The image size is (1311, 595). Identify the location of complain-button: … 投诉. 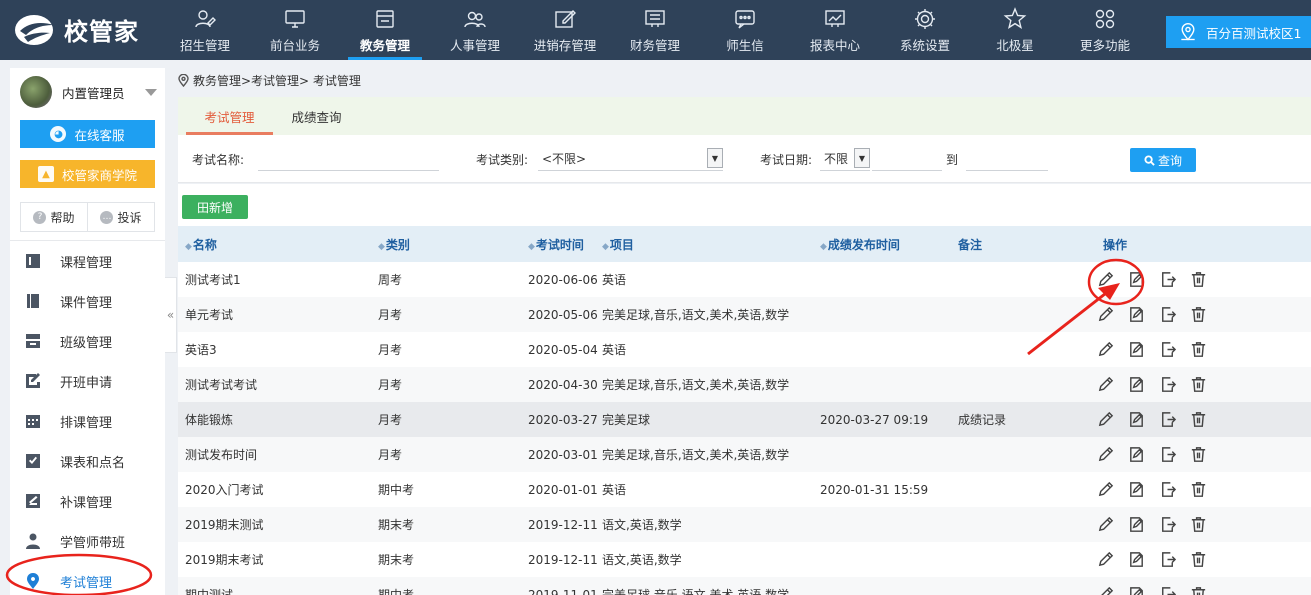
(120, 217).